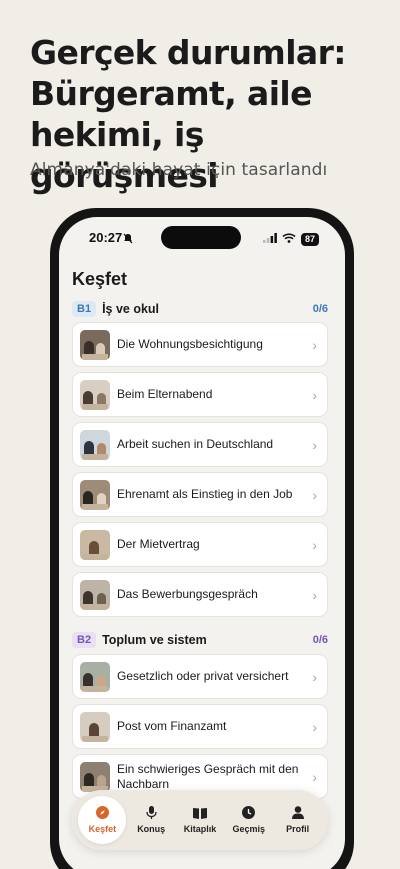 The image size is (400, 869). What do you see at coordinates (205, 494) in the screenshot?
I see `scenario-title: Ehrenamt als Einstieg in den Job` at bounding box center [205, 494].